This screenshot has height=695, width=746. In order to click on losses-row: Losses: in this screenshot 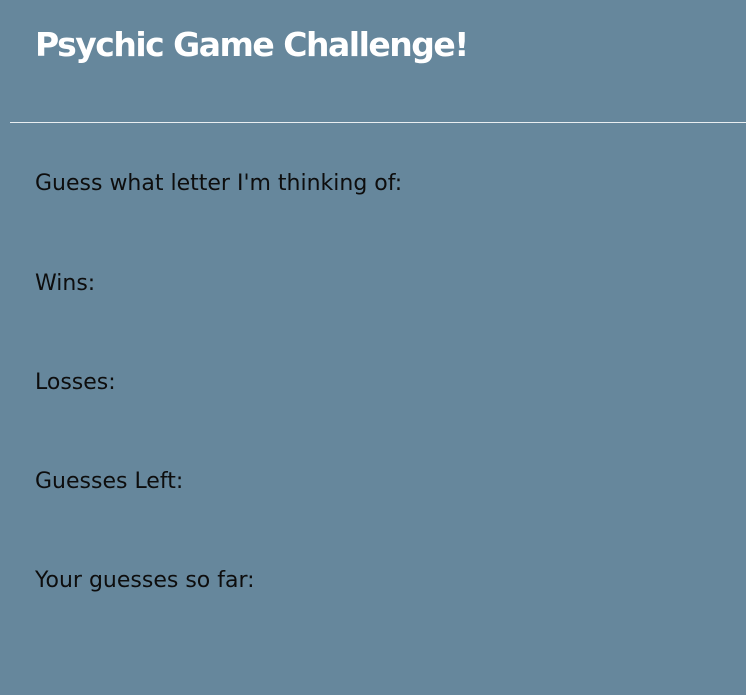, I will do `click(79, 383)`.